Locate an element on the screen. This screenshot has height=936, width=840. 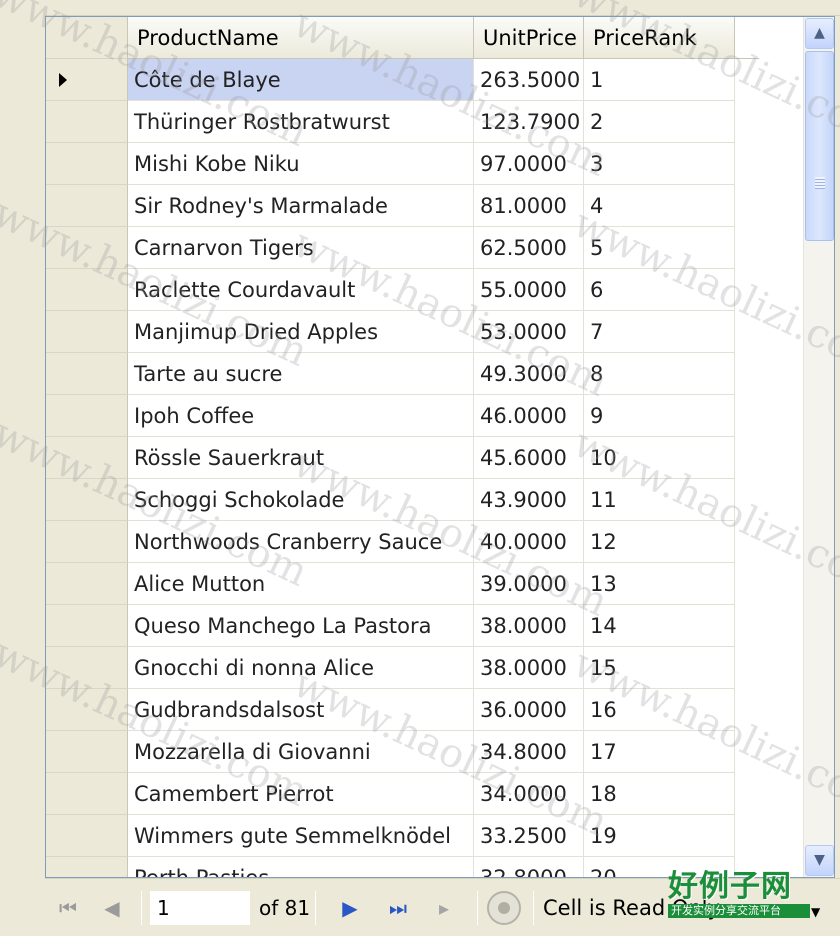
scroll-thumb is located at coordinates (819, 146).